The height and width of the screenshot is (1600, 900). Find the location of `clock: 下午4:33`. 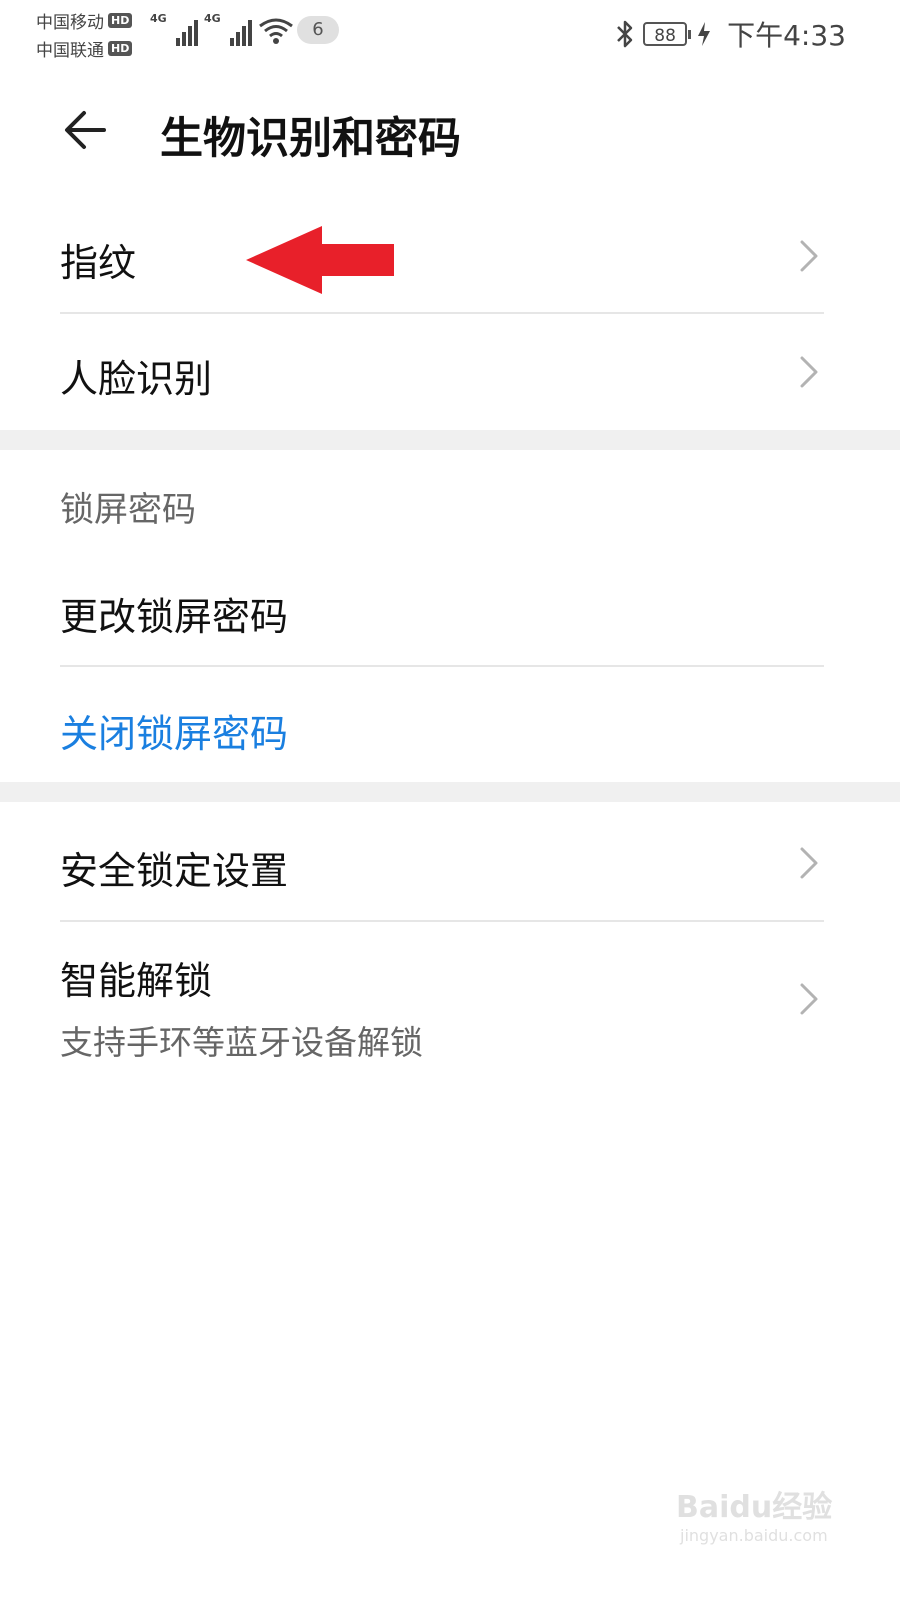

clock: 下午4:33 is located at coordinates (786, 35).